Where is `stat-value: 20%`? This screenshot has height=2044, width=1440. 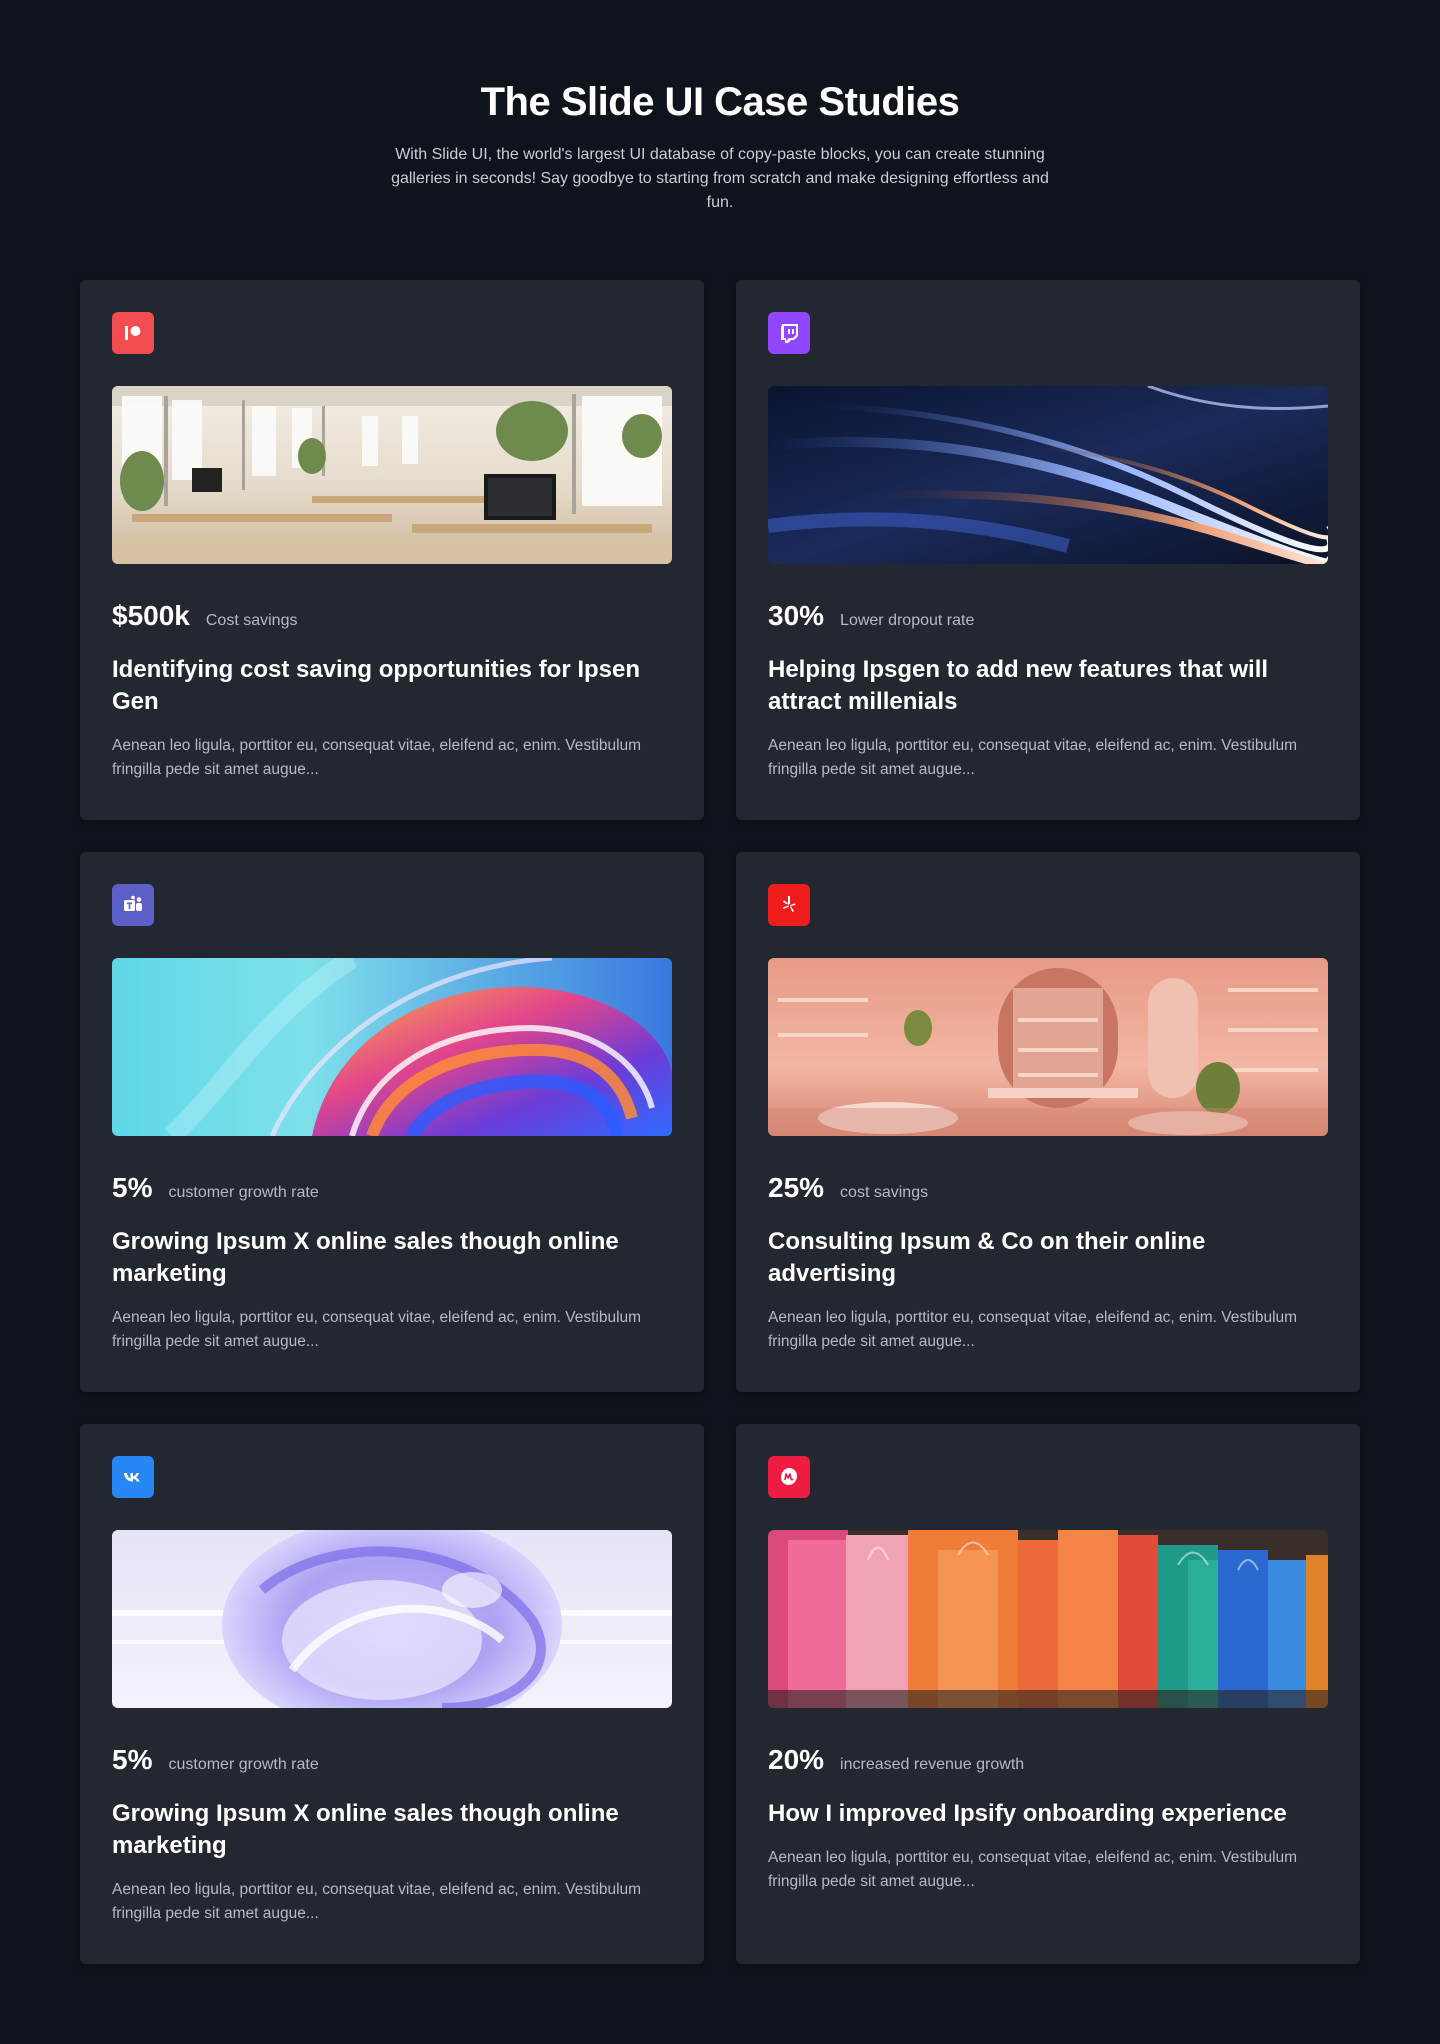
stat-value: 20% is located at coordinates (796, 1759).